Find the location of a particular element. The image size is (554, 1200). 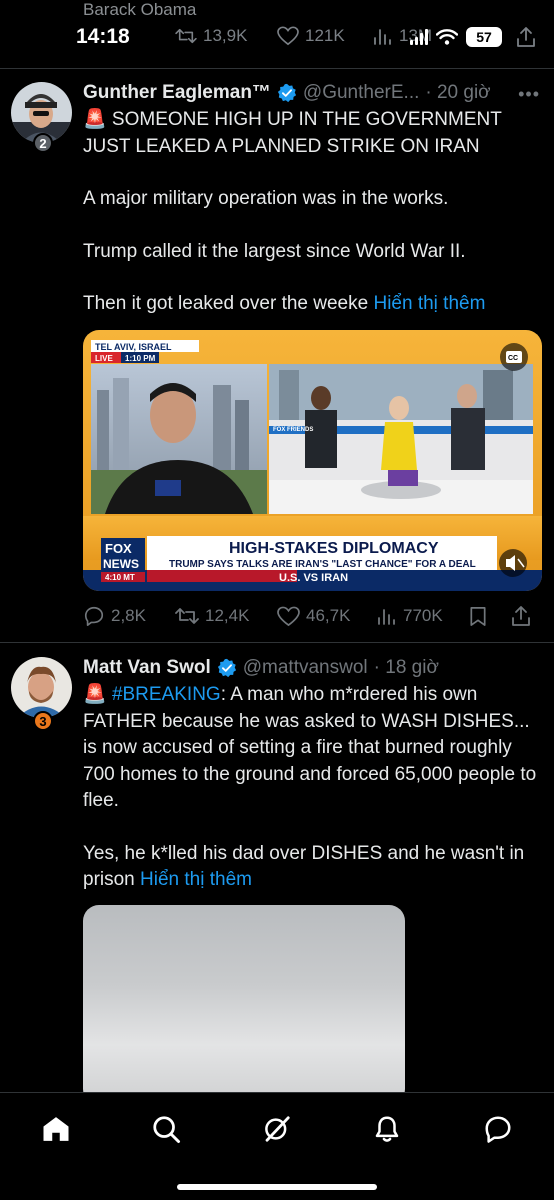

like-button: 46,7K is located at coordinates (313, 616).